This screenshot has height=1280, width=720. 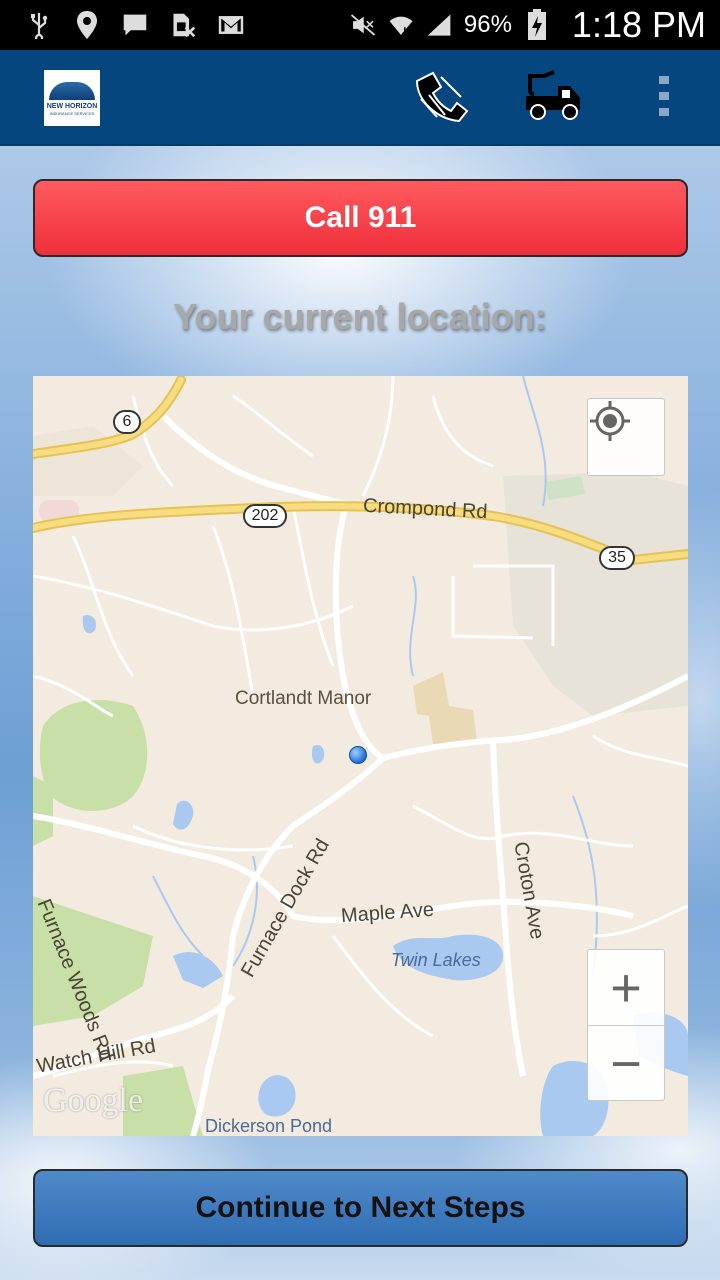 I want to click on phone-icon, so click(x=440, y=98).